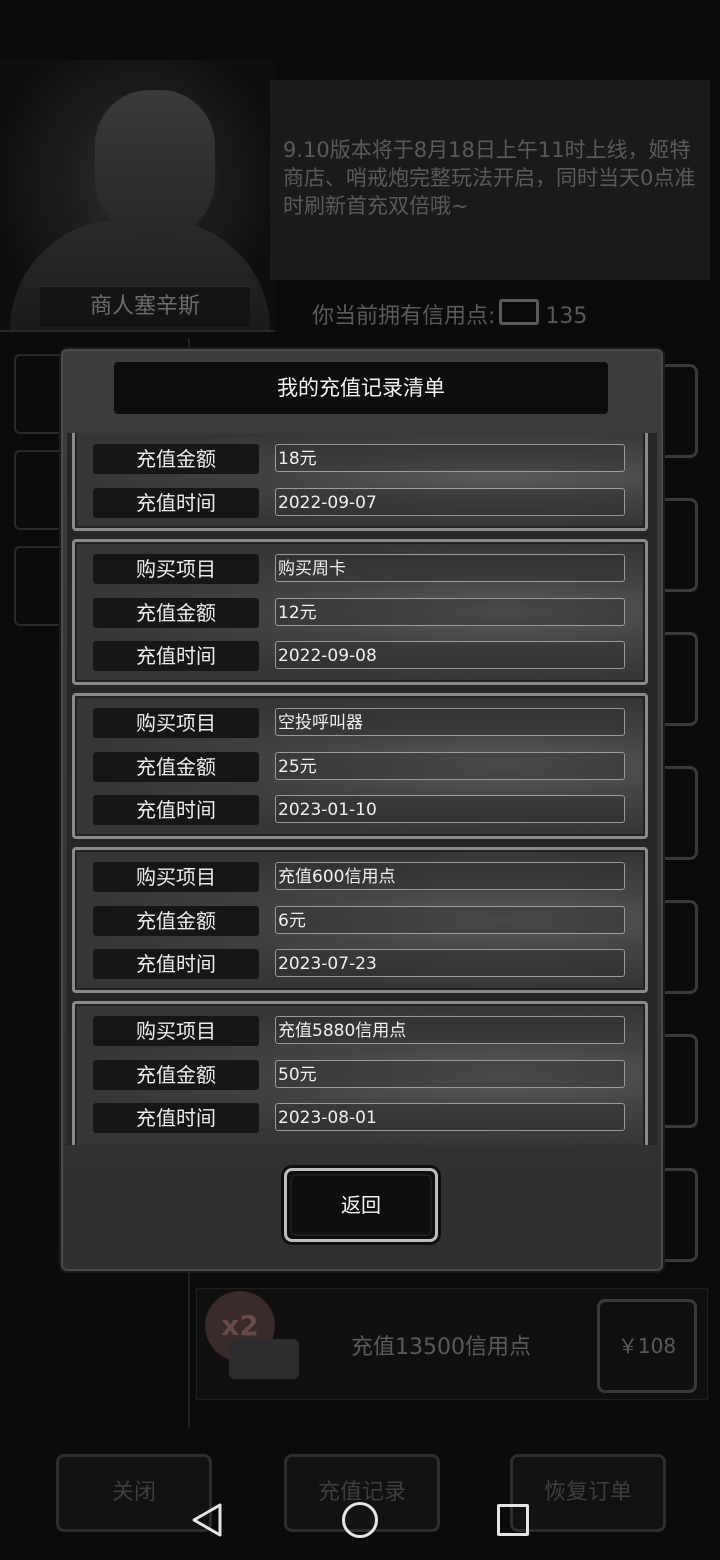  I want to click on field-value: 购买周卡, so click(450, 568).